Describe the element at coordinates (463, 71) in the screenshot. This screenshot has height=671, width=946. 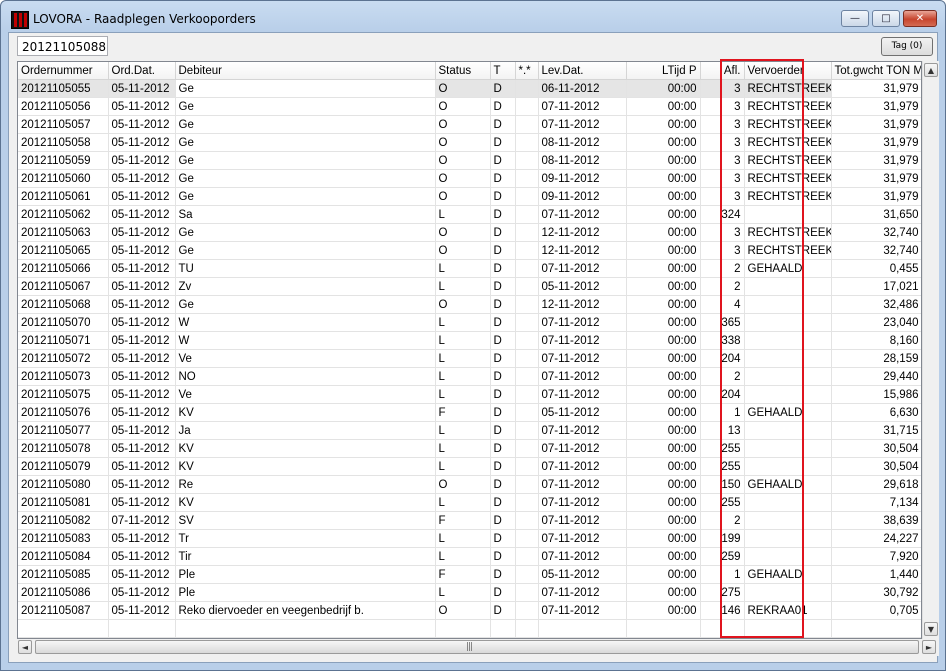
I see `column-header: Status` at that location.